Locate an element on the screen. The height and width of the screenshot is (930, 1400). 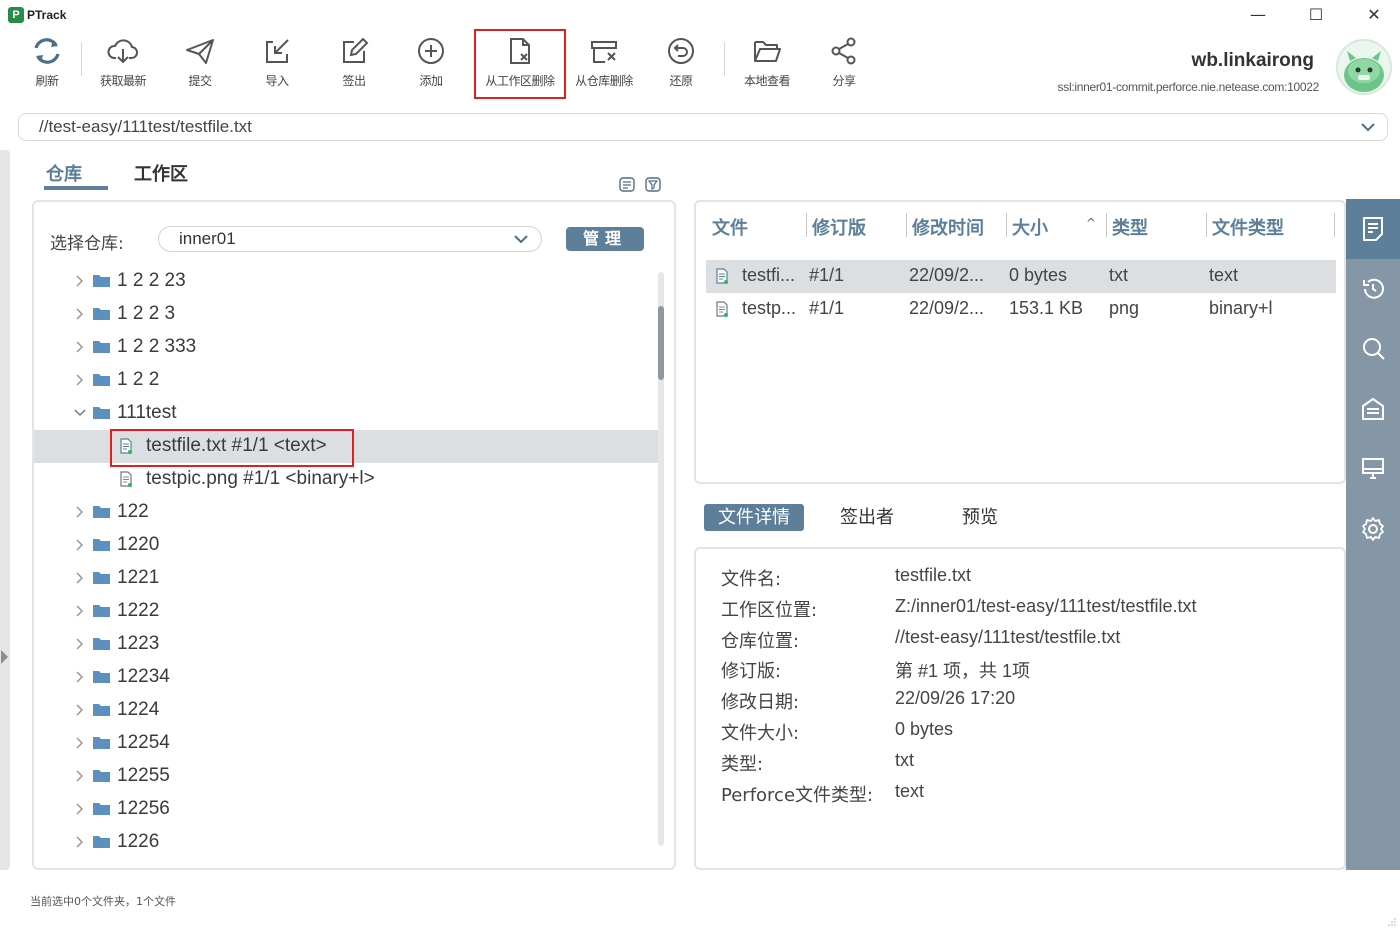
tree-folder-row: 1224 is located at coordinates (346, 710).